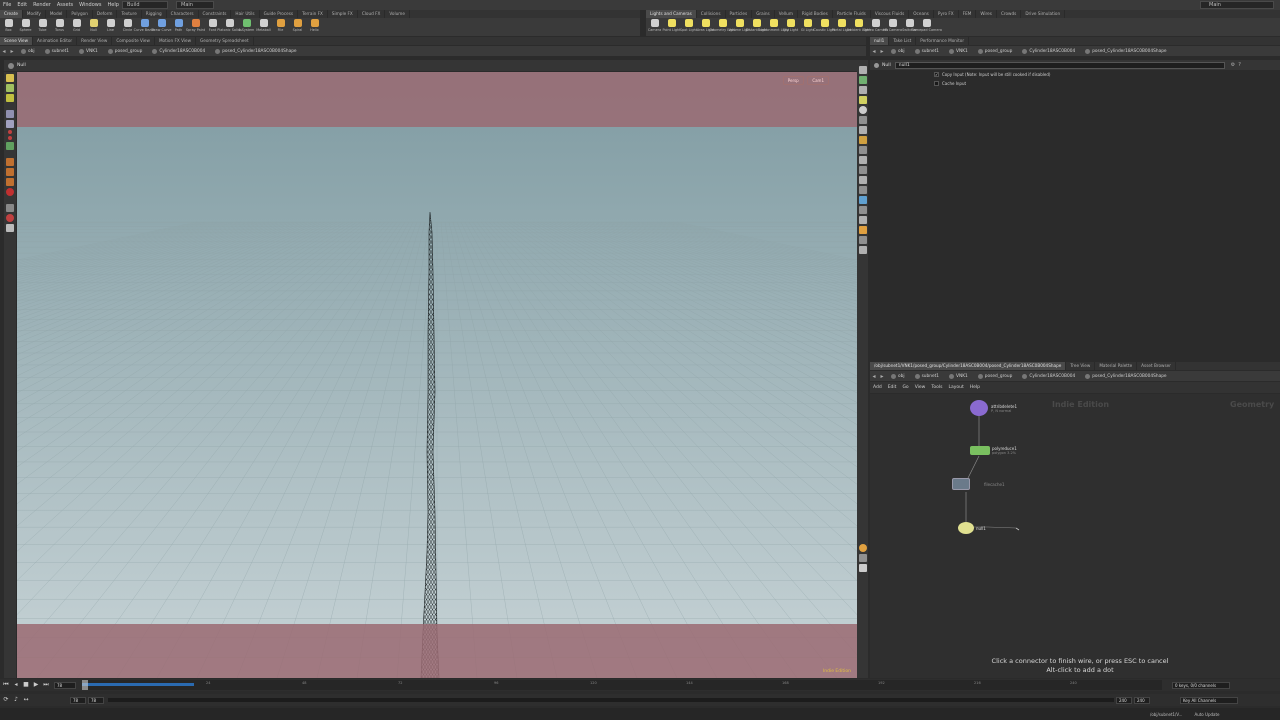 The width and height of the screenshot is (1280, 720). I want to click on tool-tube: Tube, so click(42, 27).